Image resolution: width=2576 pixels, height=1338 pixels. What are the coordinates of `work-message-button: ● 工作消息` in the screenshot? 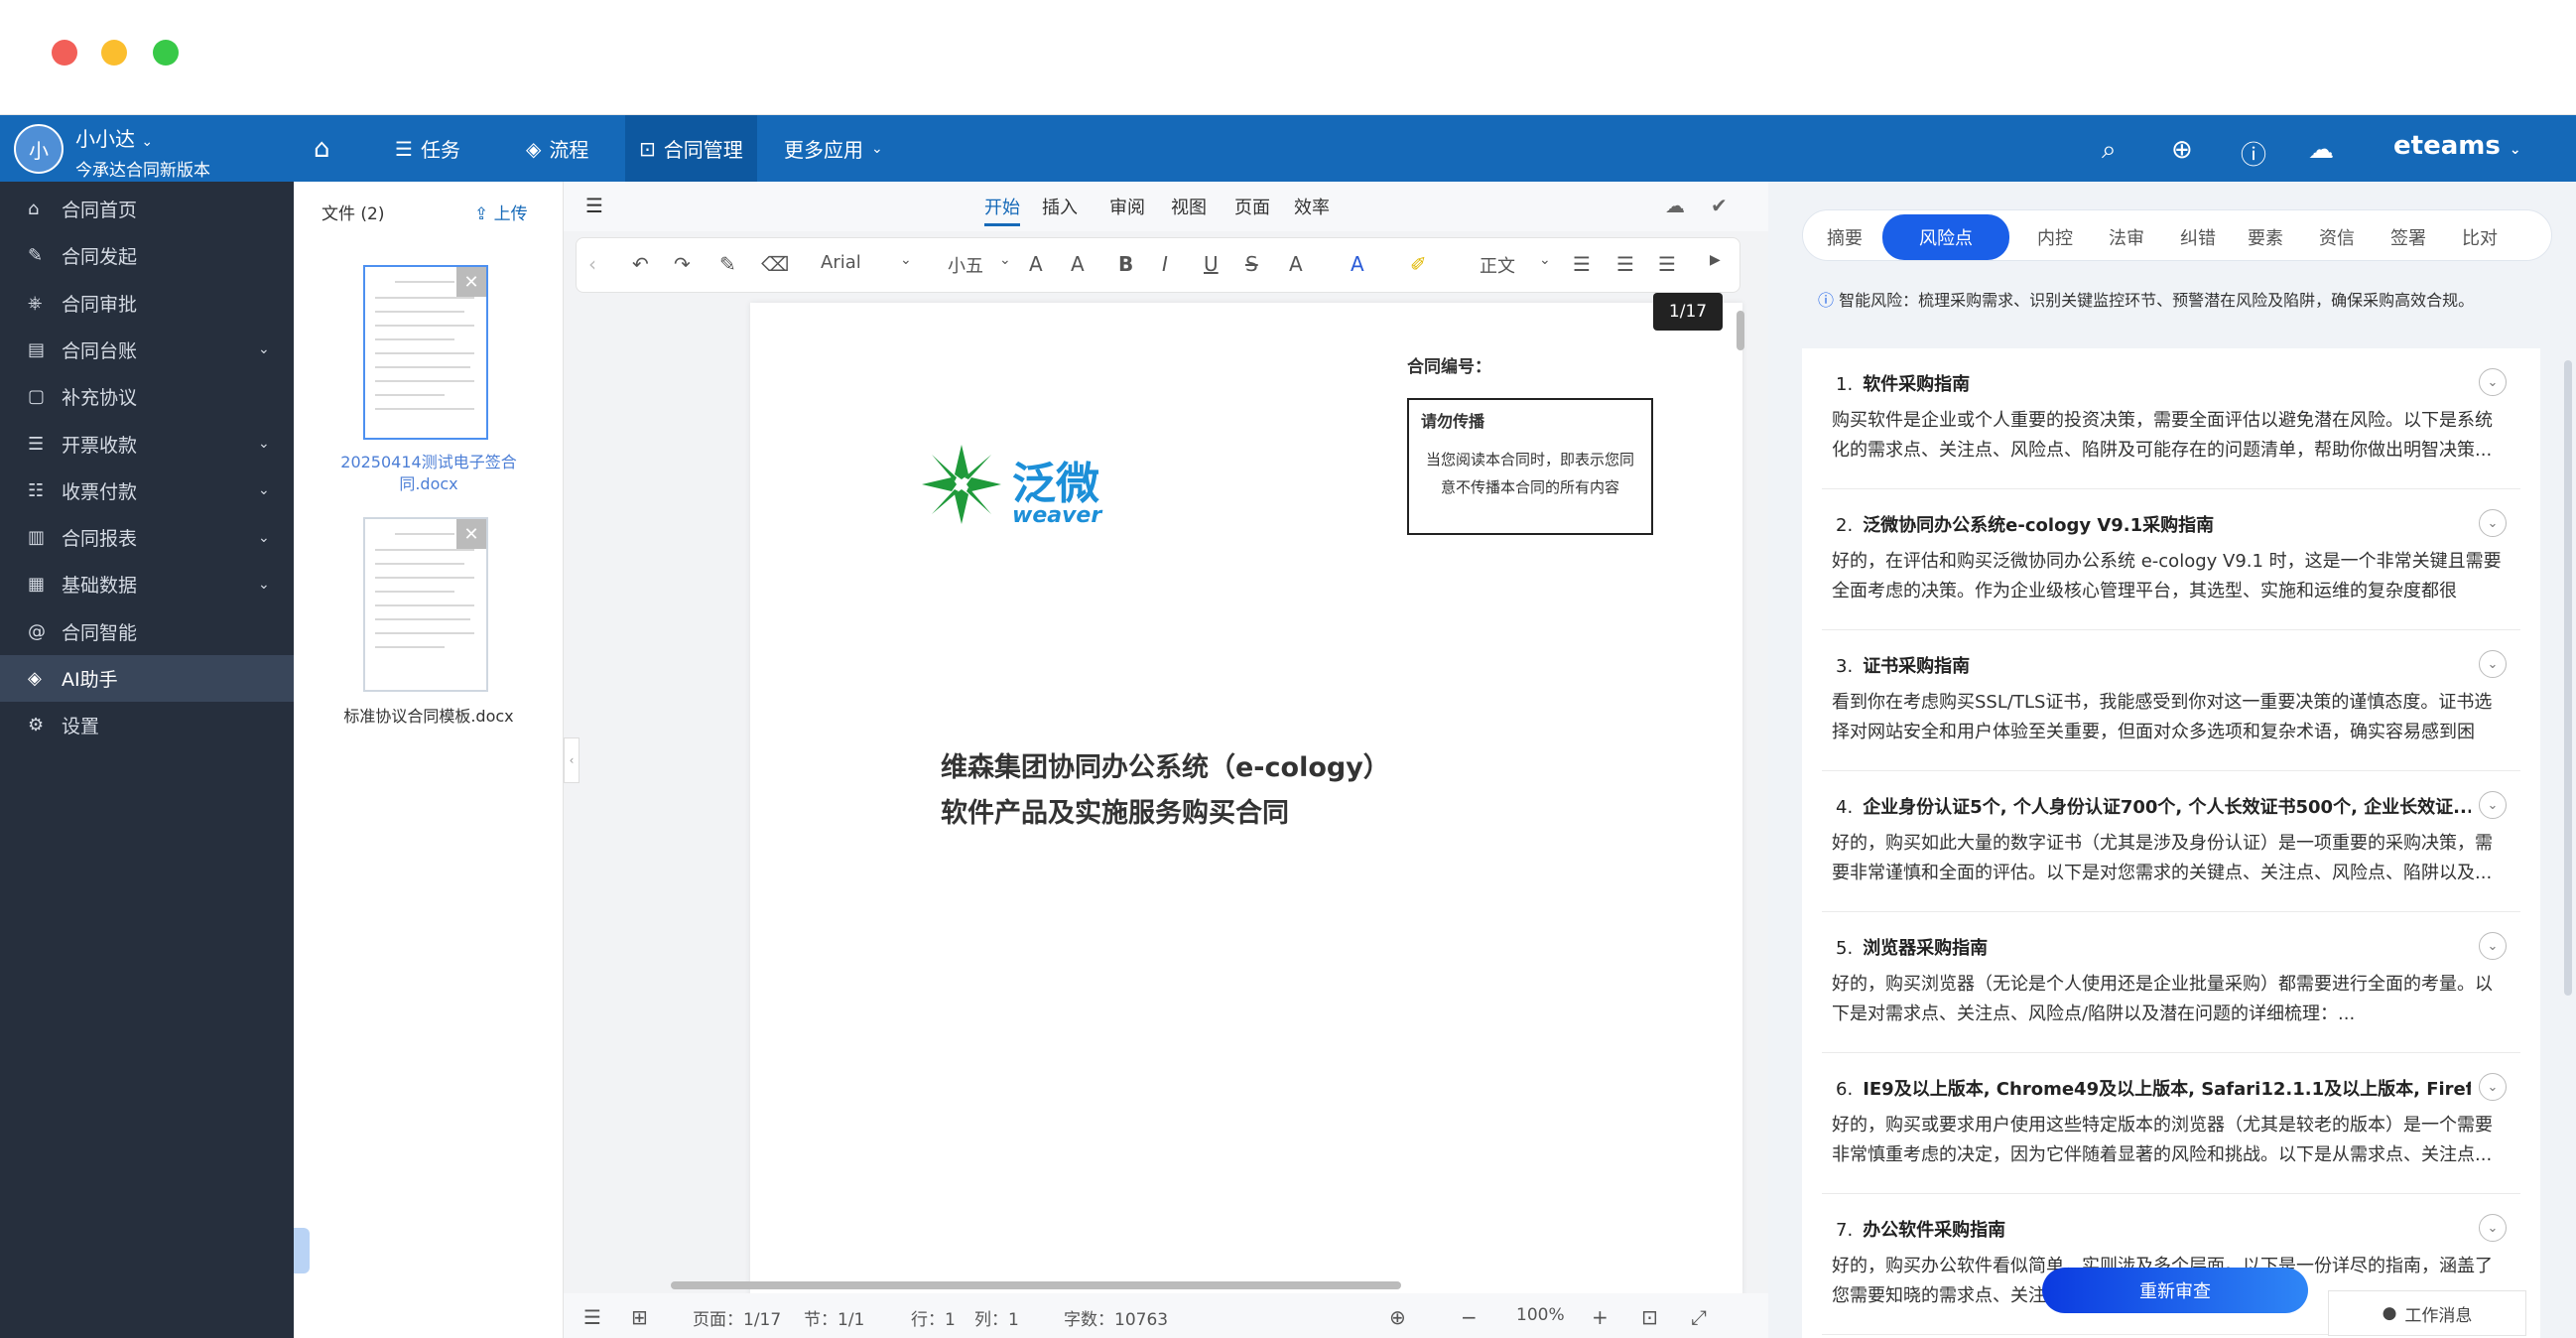 It's located at (2427, 1313).